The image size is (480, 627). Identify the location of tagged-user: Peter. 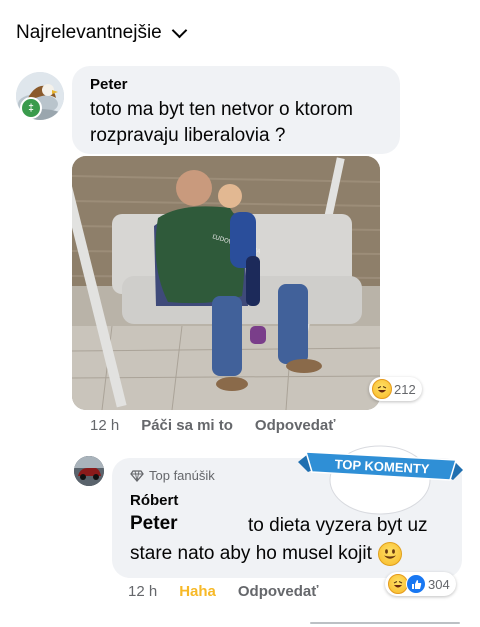
(154, 524).